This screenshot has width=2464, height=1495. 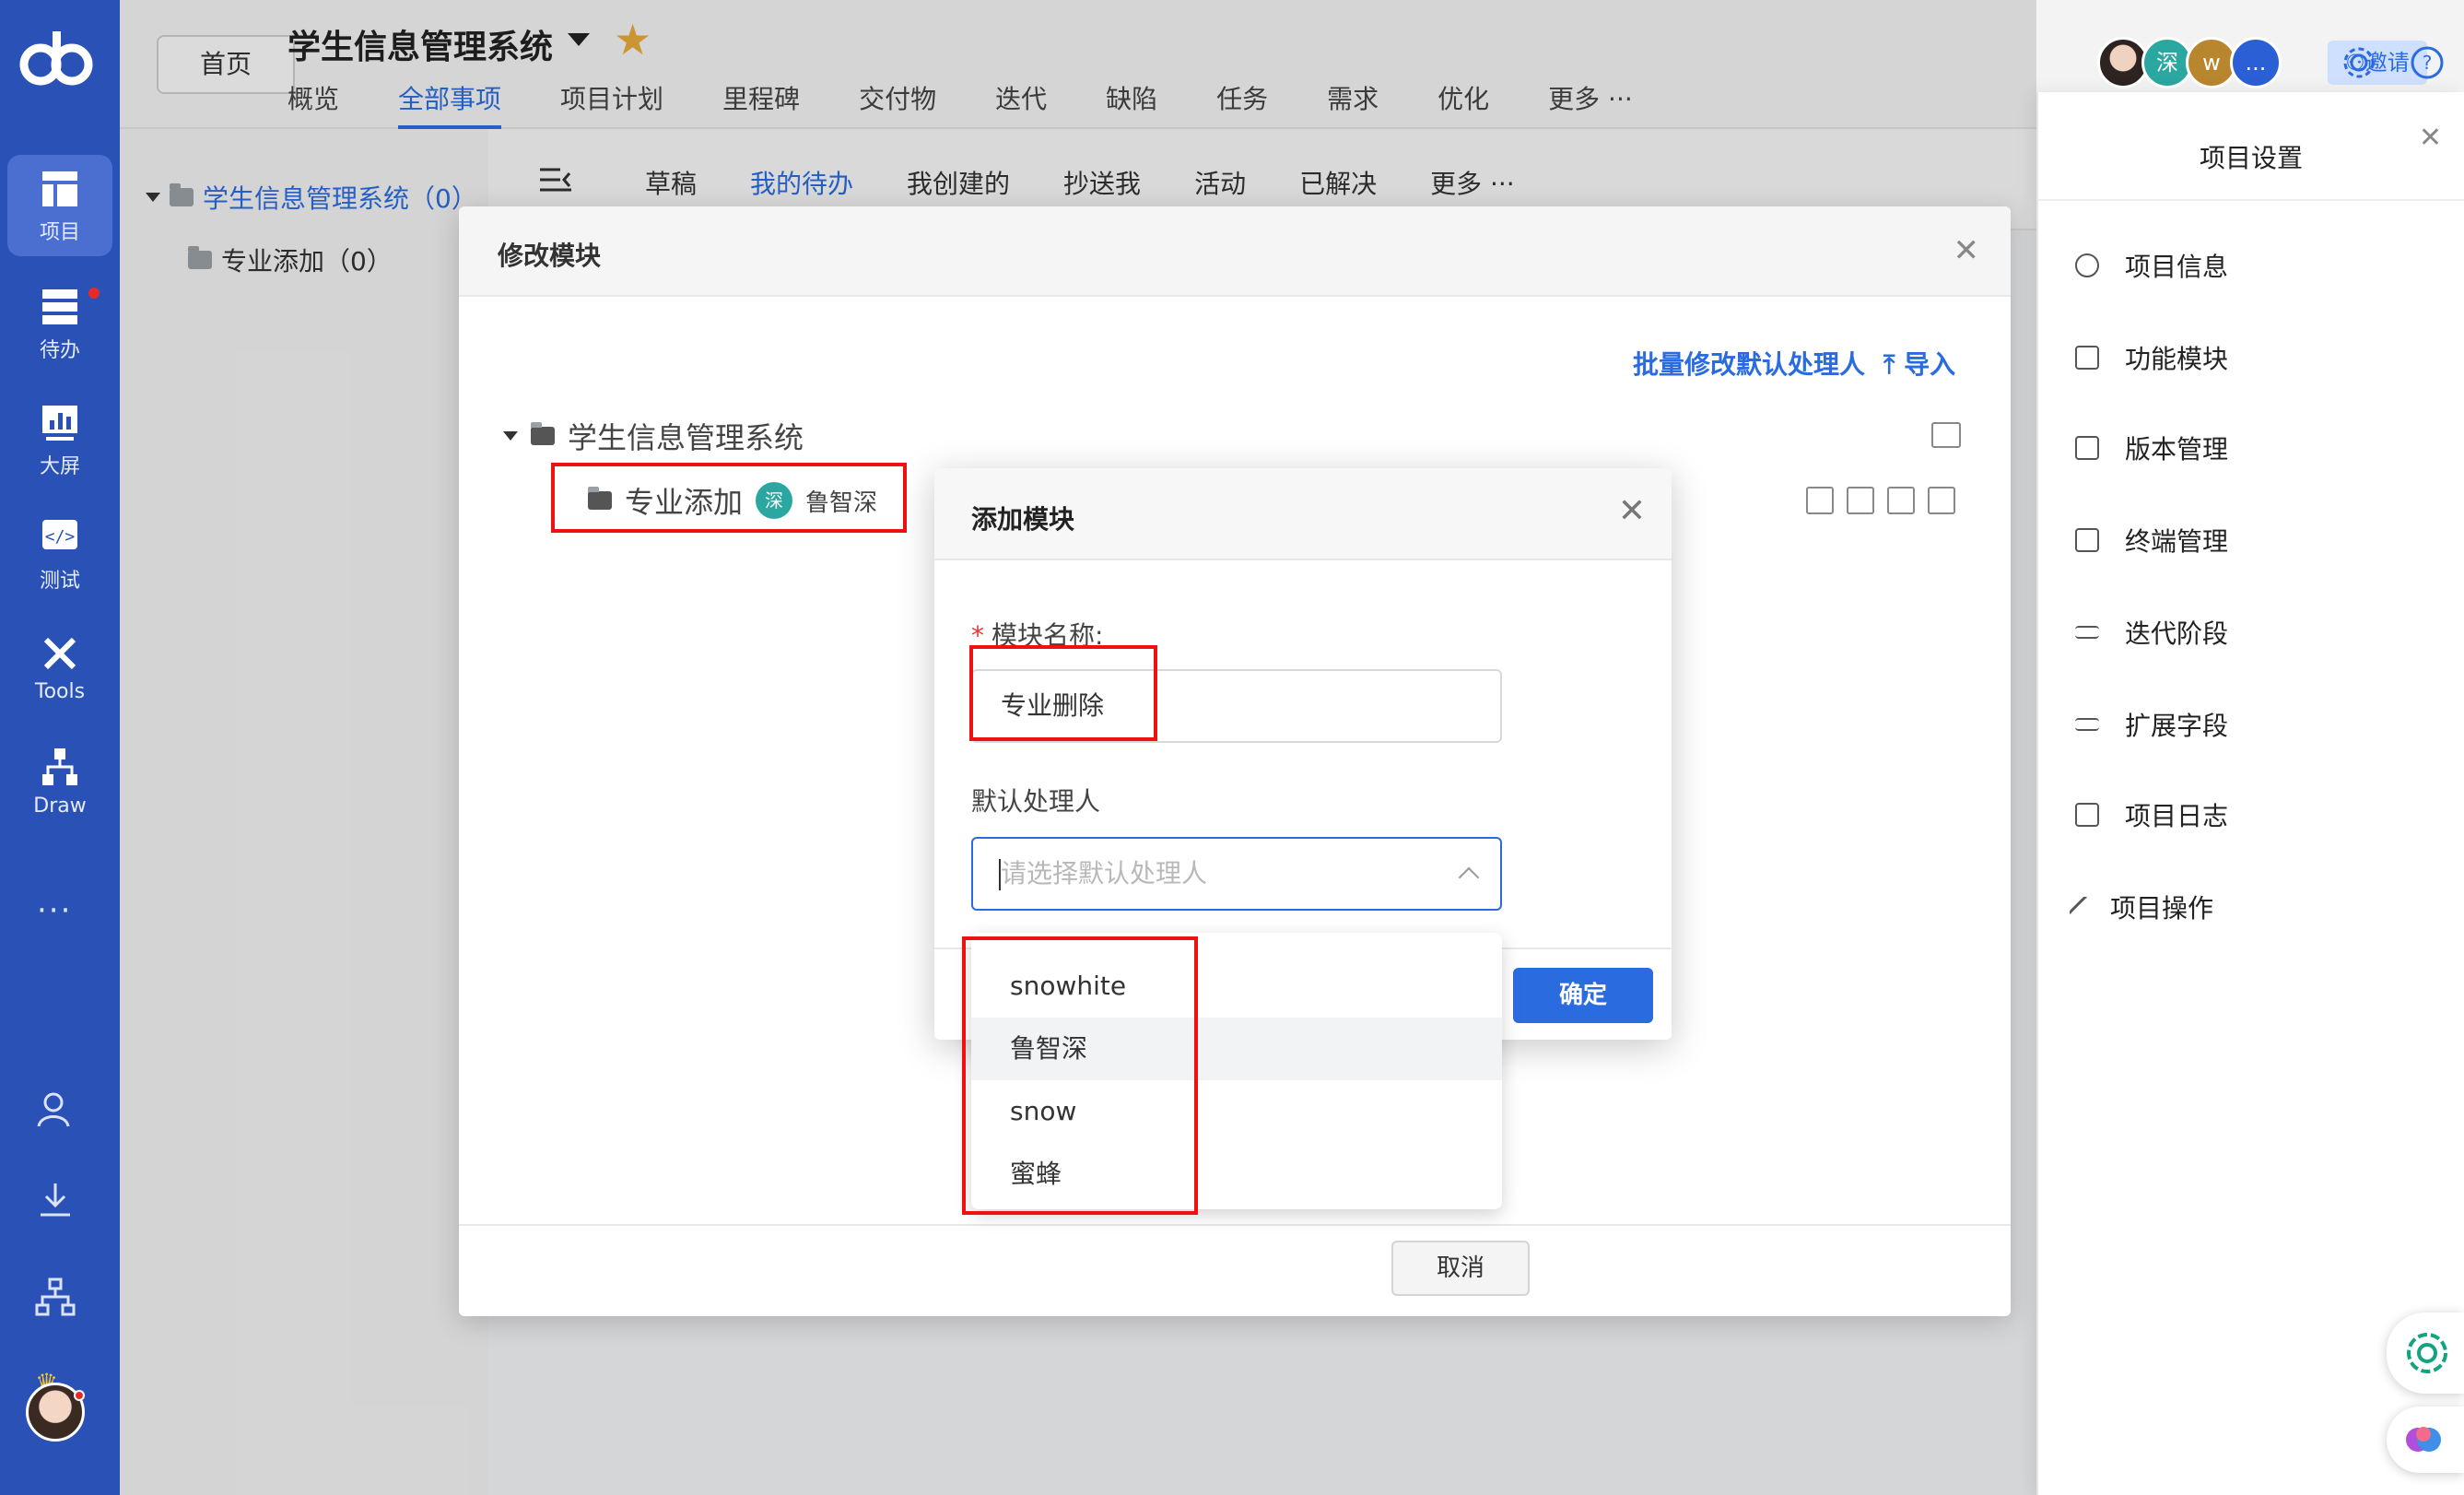 I want to click on help-icon: ?, so click(x=2427, y=62).